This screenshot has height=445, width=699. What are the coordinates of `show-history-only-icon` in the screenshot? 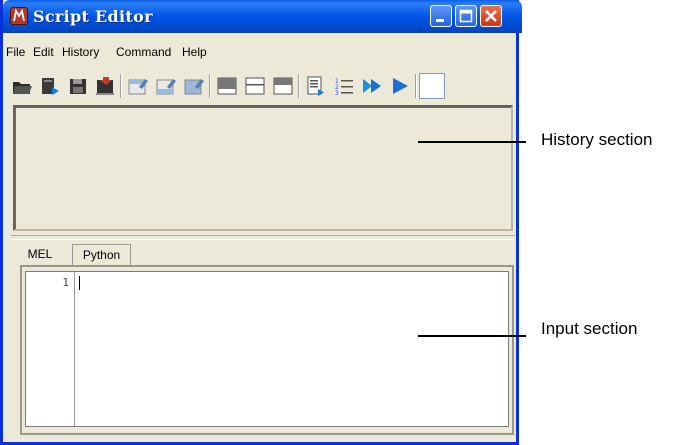 It's located at (227, 86).